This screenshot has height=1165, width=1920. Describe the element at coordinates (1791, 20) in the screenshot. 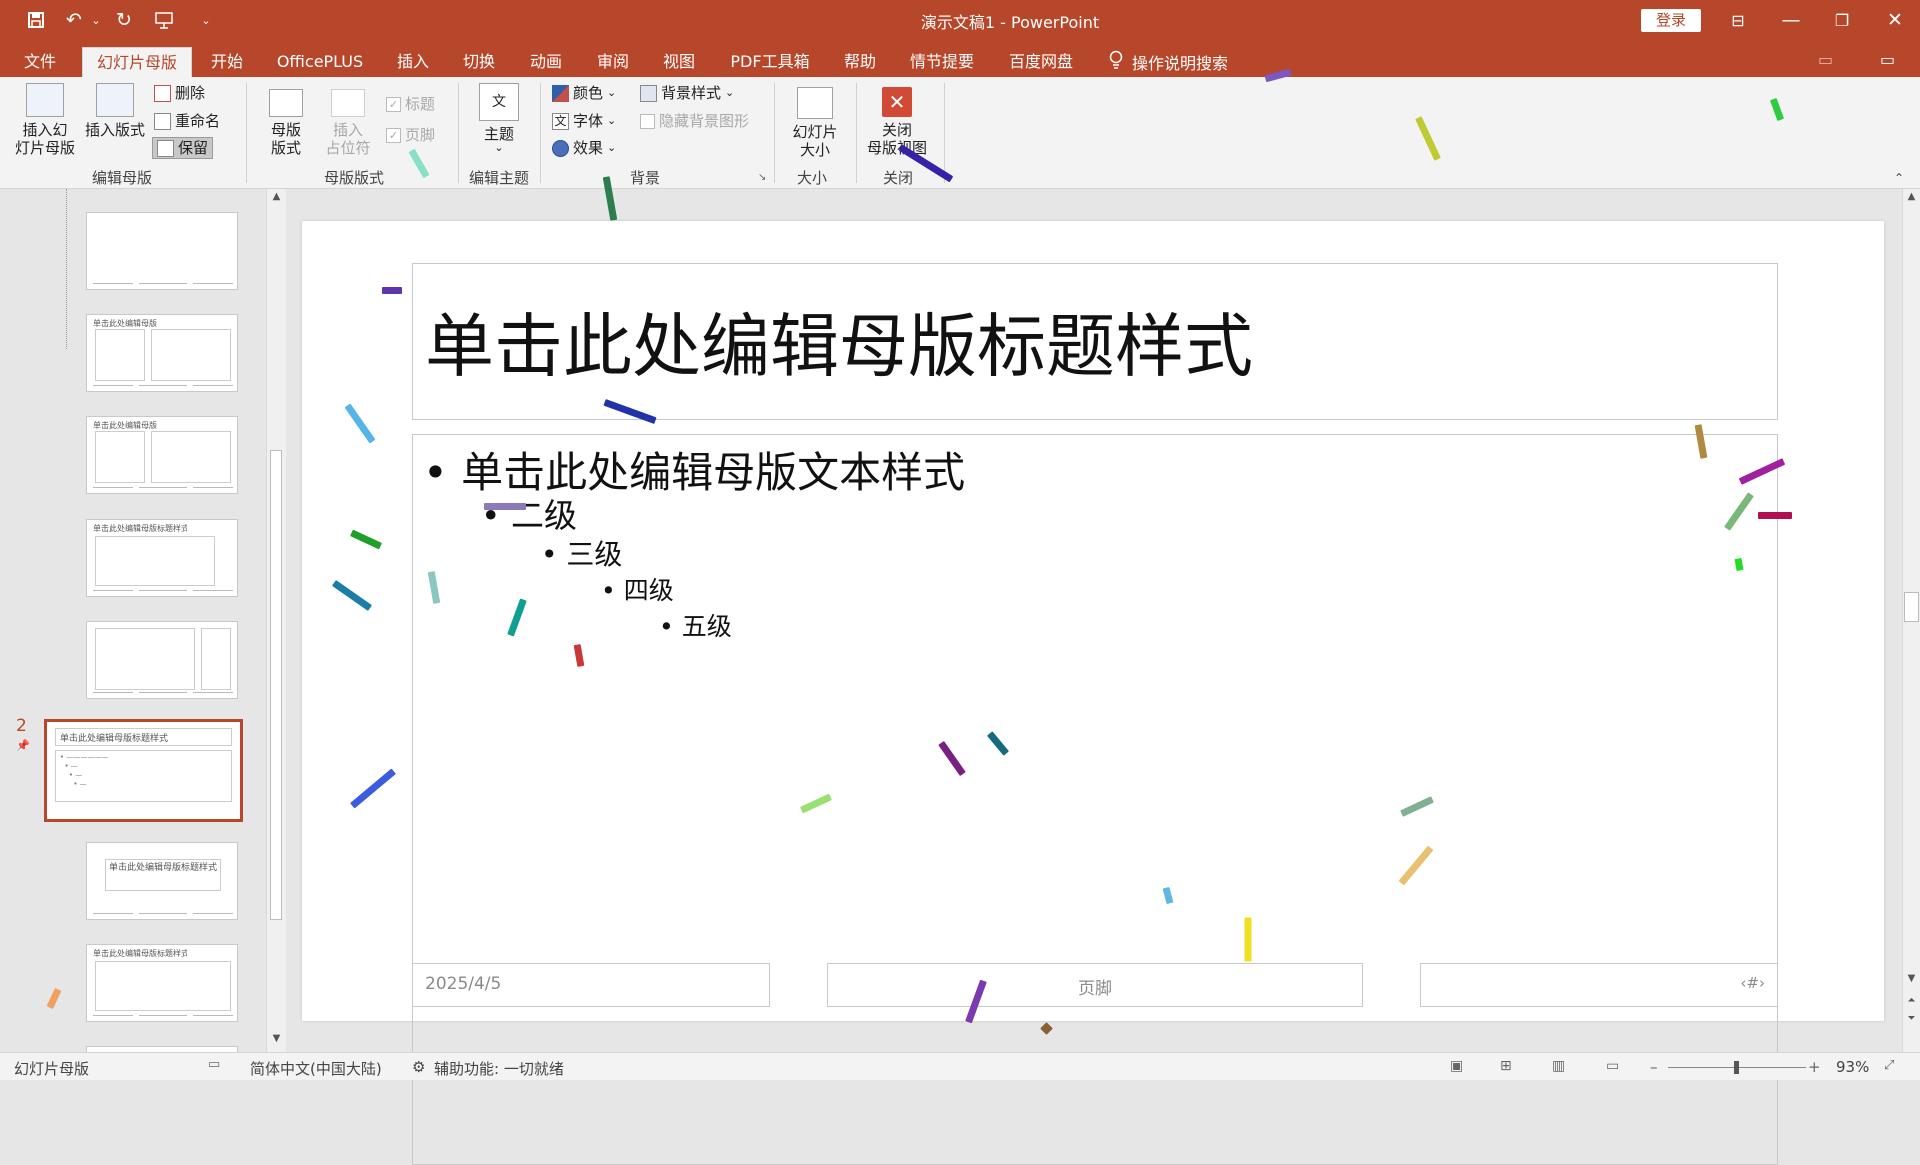

I see `minimize-icon: —` at that location.